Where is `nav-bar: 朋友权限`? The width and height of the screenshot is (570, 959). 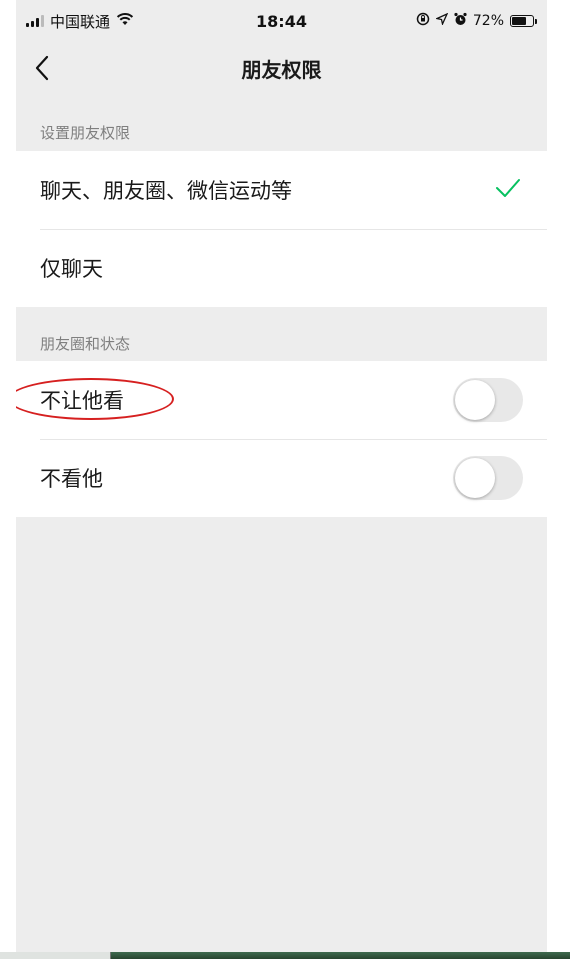
nav-bar: 朋友权限 is located at coordinates (281, 69).